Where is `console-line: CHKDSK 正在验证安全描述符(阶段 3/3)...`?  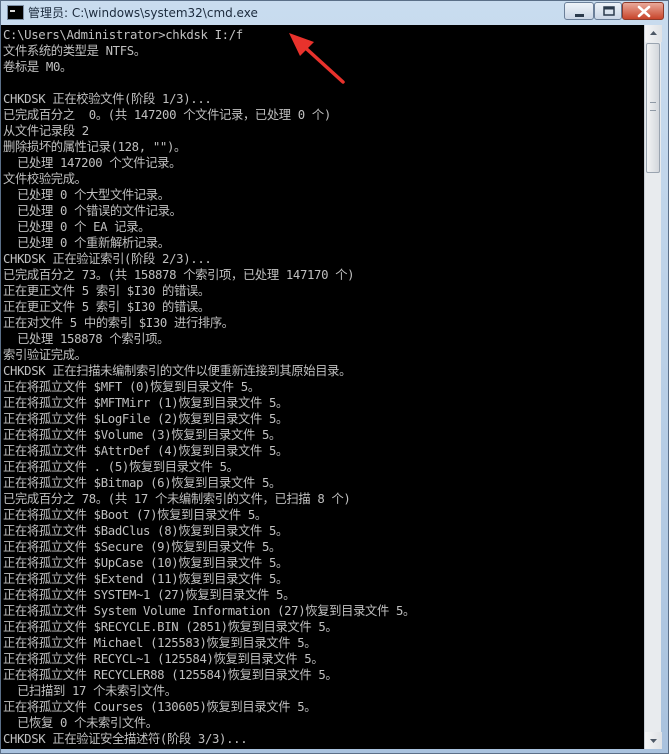 console-line: CHKDSK 正在验证安全描述符(阶段 3/3)... is located at coordinates (125, 739).